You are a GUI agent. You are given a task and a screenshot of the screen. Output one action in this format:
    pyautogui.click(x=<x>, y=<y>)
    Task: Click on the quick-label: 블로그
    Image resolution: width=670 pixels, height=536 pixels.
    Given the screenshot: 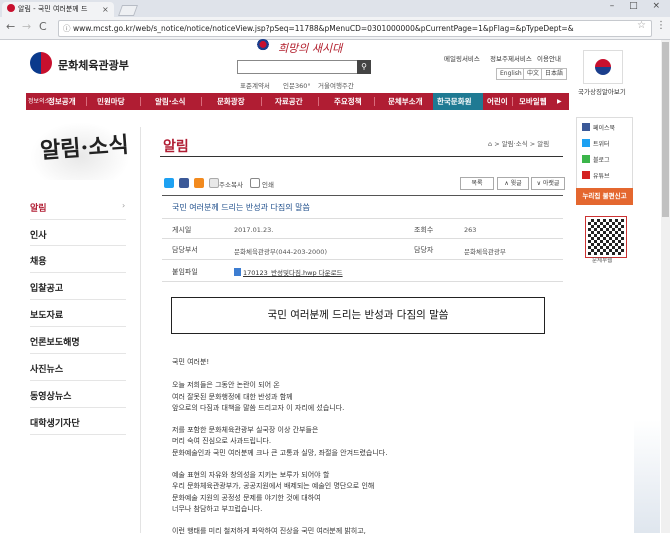 What is the action you would take?
    pyautogui.click(x=601, y=160)
    